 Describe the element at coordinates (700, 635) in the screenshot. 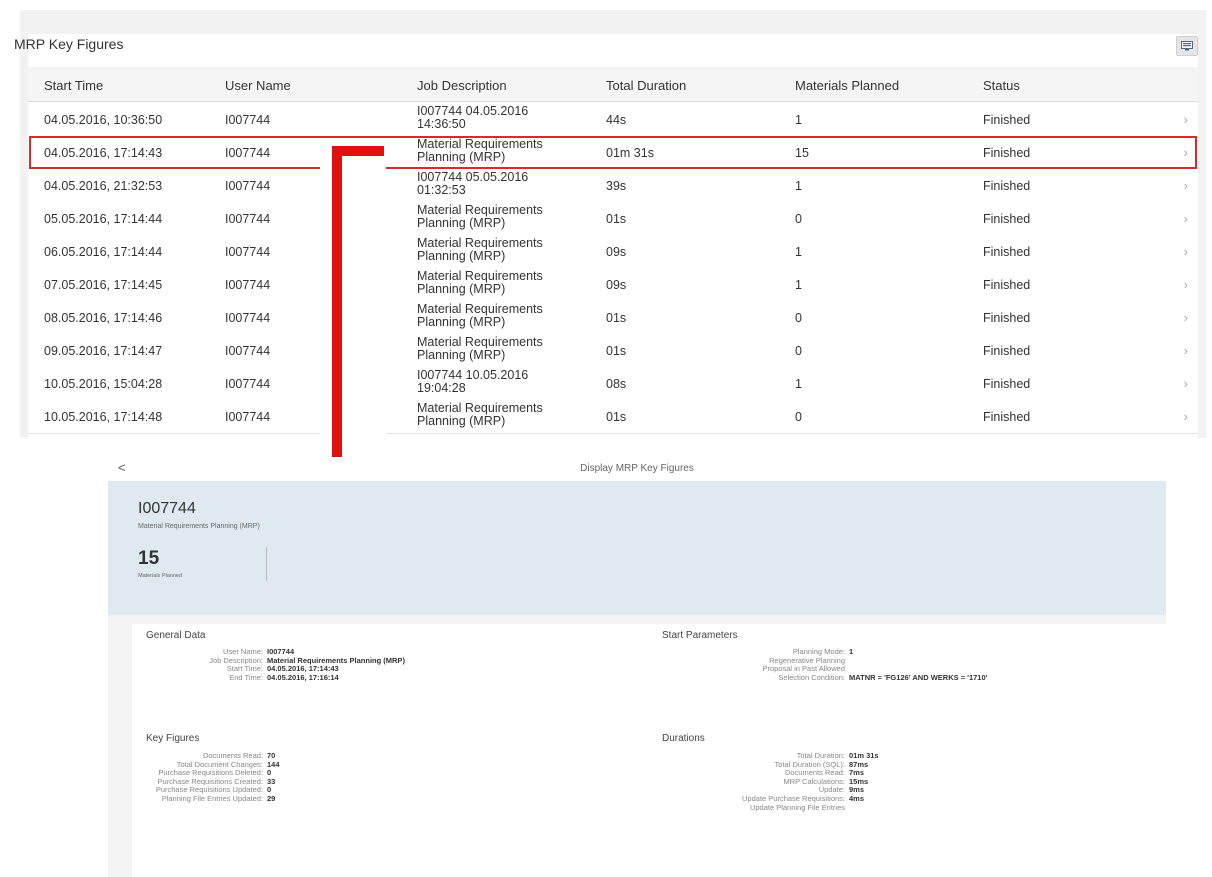

I see `section-title-start-parameters: Start Parameters` at that location.